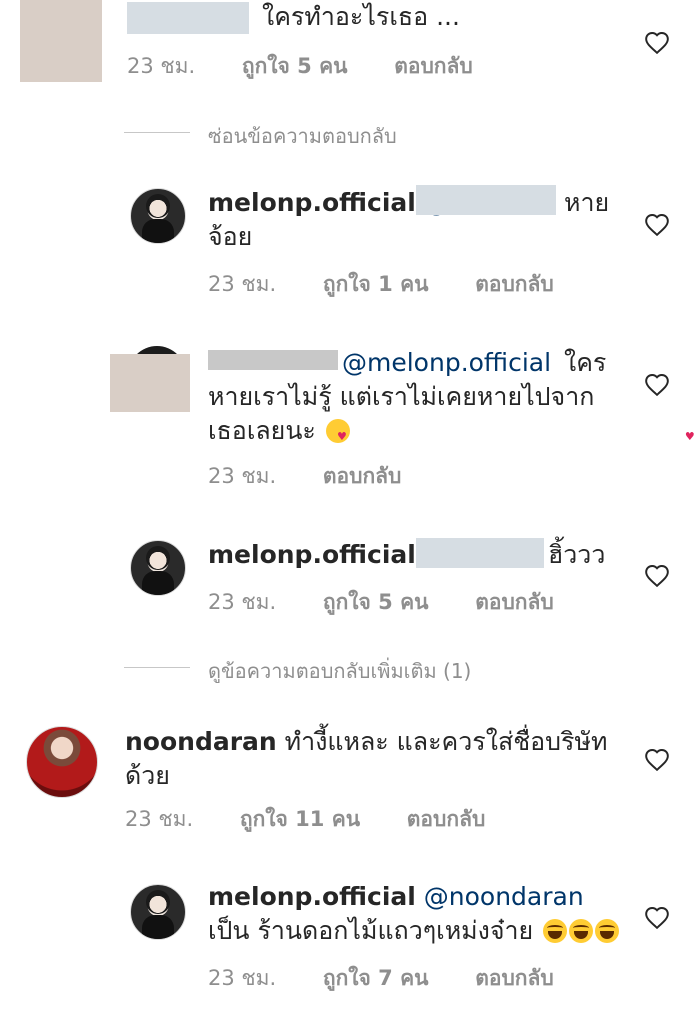 The height and width of the screenshot is (1014, 700). Describe the element at coordinates (62, 762) in the screenshot. I see `avatar-noondaran` at that location.